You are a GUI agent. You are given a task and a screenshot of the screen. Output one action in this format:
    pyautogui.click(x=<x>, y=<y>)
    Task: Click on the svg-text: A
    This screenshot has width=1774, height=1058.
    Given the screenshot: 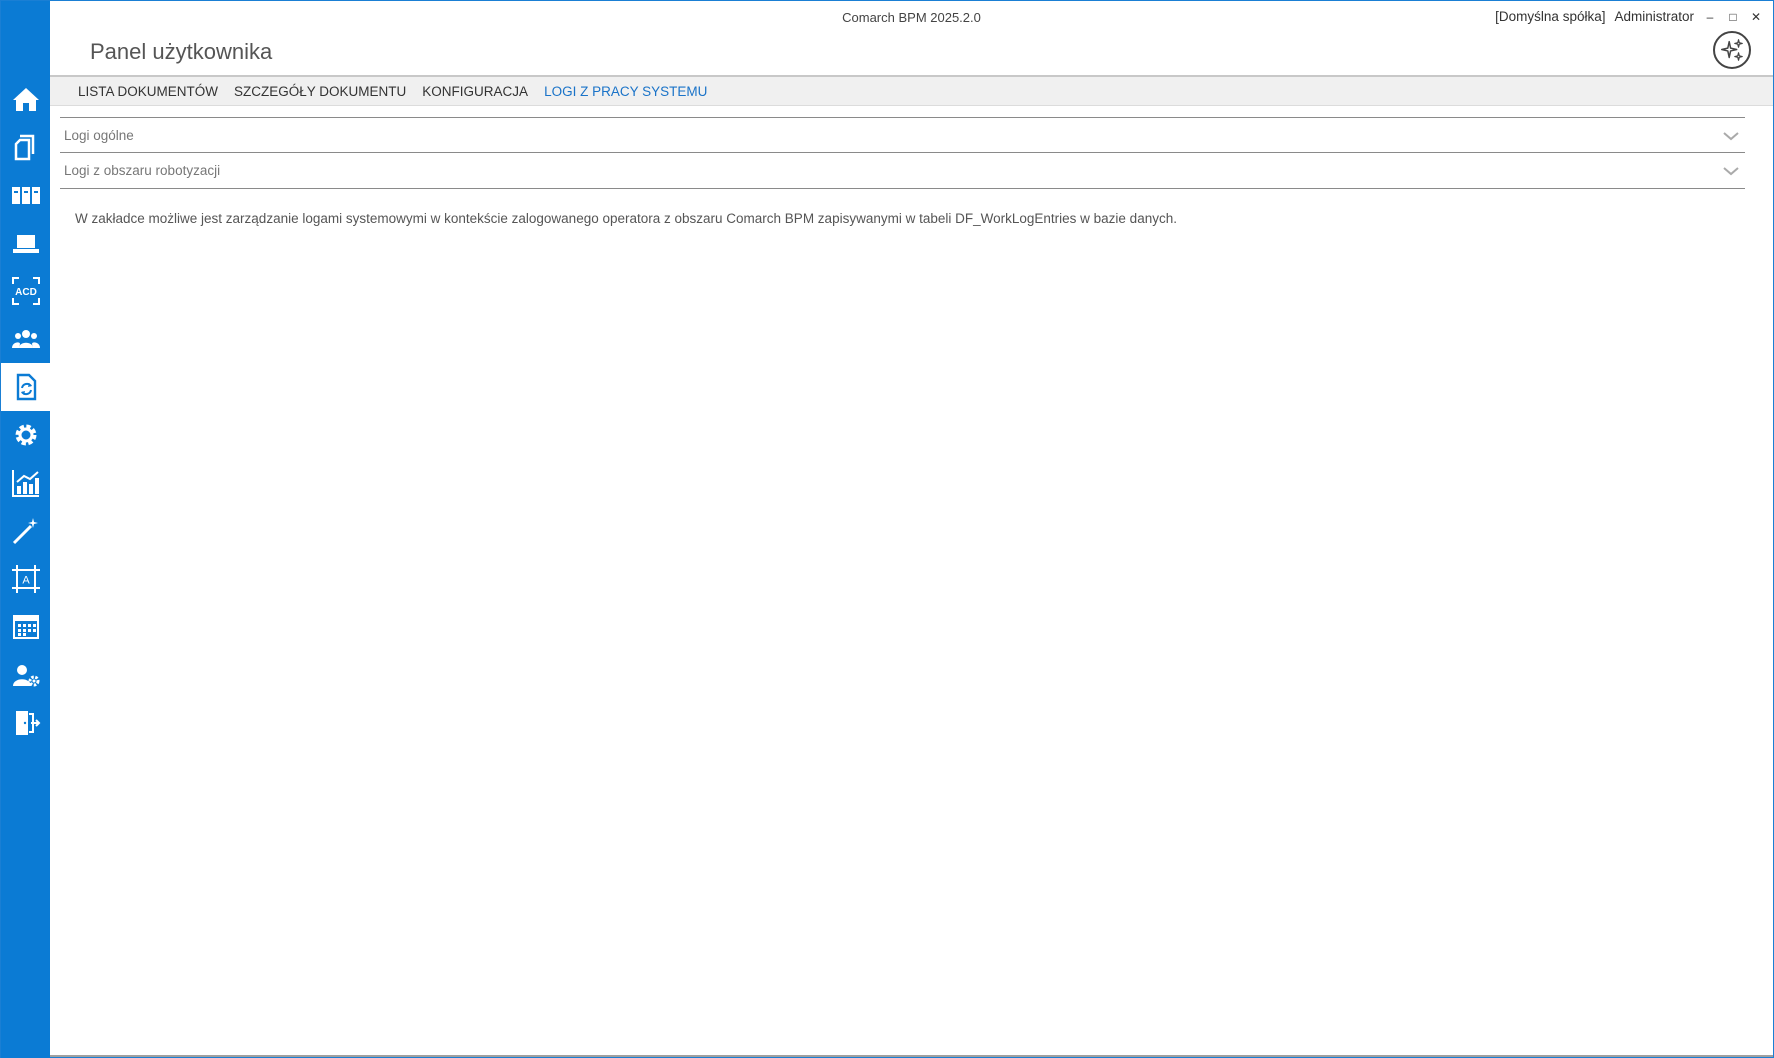 What is the action you would take?
    pyautogui.click(x=26, y=581)
    